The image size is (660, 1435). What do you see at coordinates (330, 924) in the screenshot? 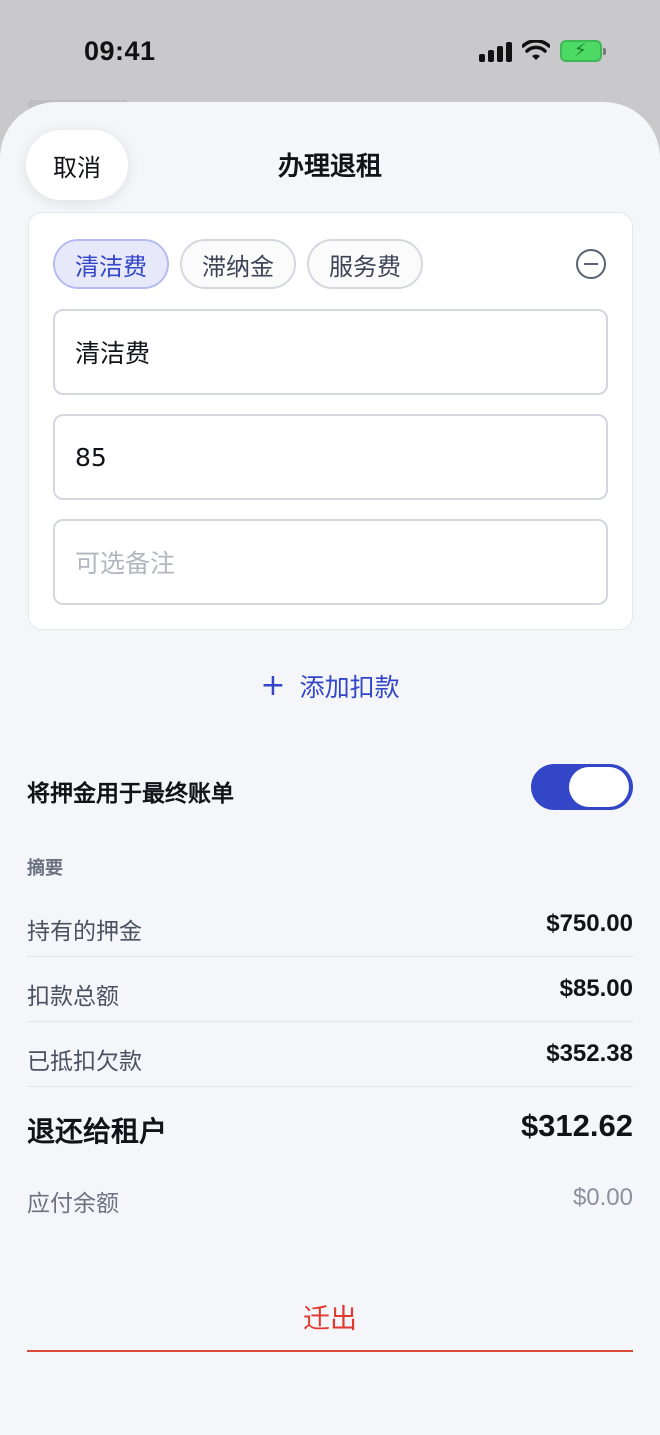
I see `summary-row-deposit-held: 持有的押金 $750.00` at bounding box center [330, 924].